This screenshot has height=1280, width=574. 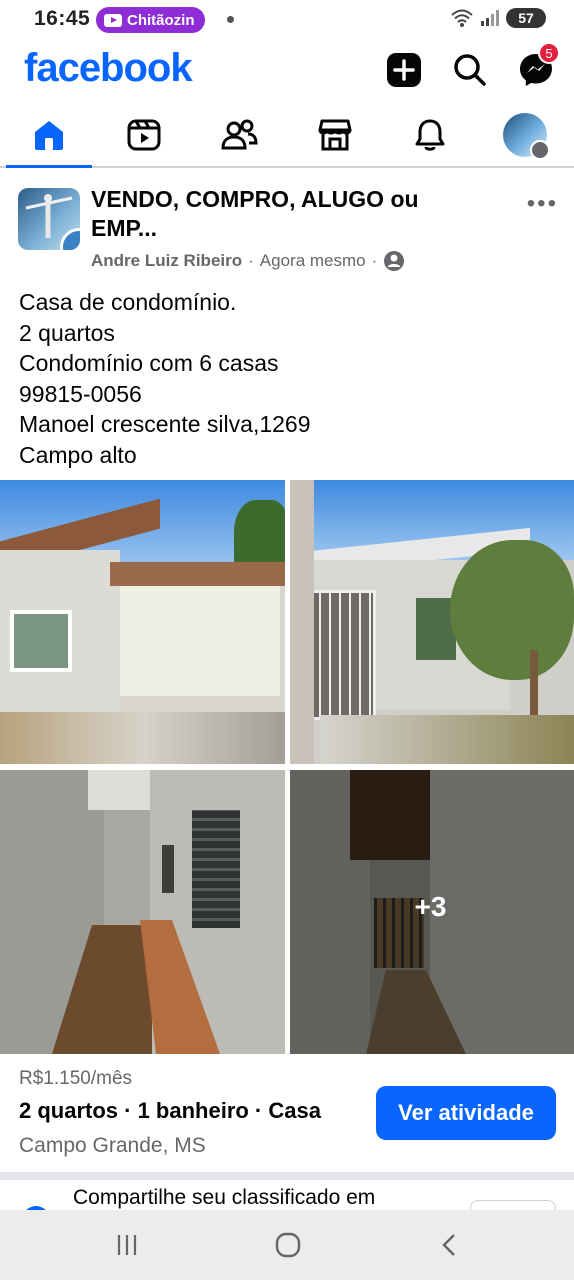 I want to click on tab-menu, so click(x=525, y=136).